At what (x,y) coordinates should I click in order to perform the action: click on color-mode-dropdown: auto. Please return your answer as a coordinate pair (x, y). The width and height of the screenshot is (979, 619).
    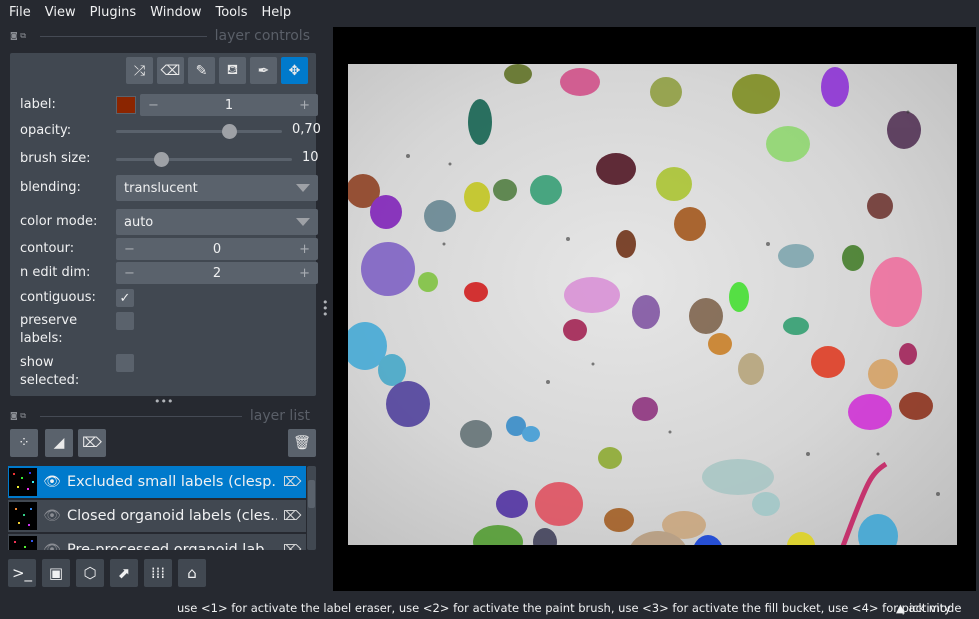
    Looking at the image, I should click on (217, 222).